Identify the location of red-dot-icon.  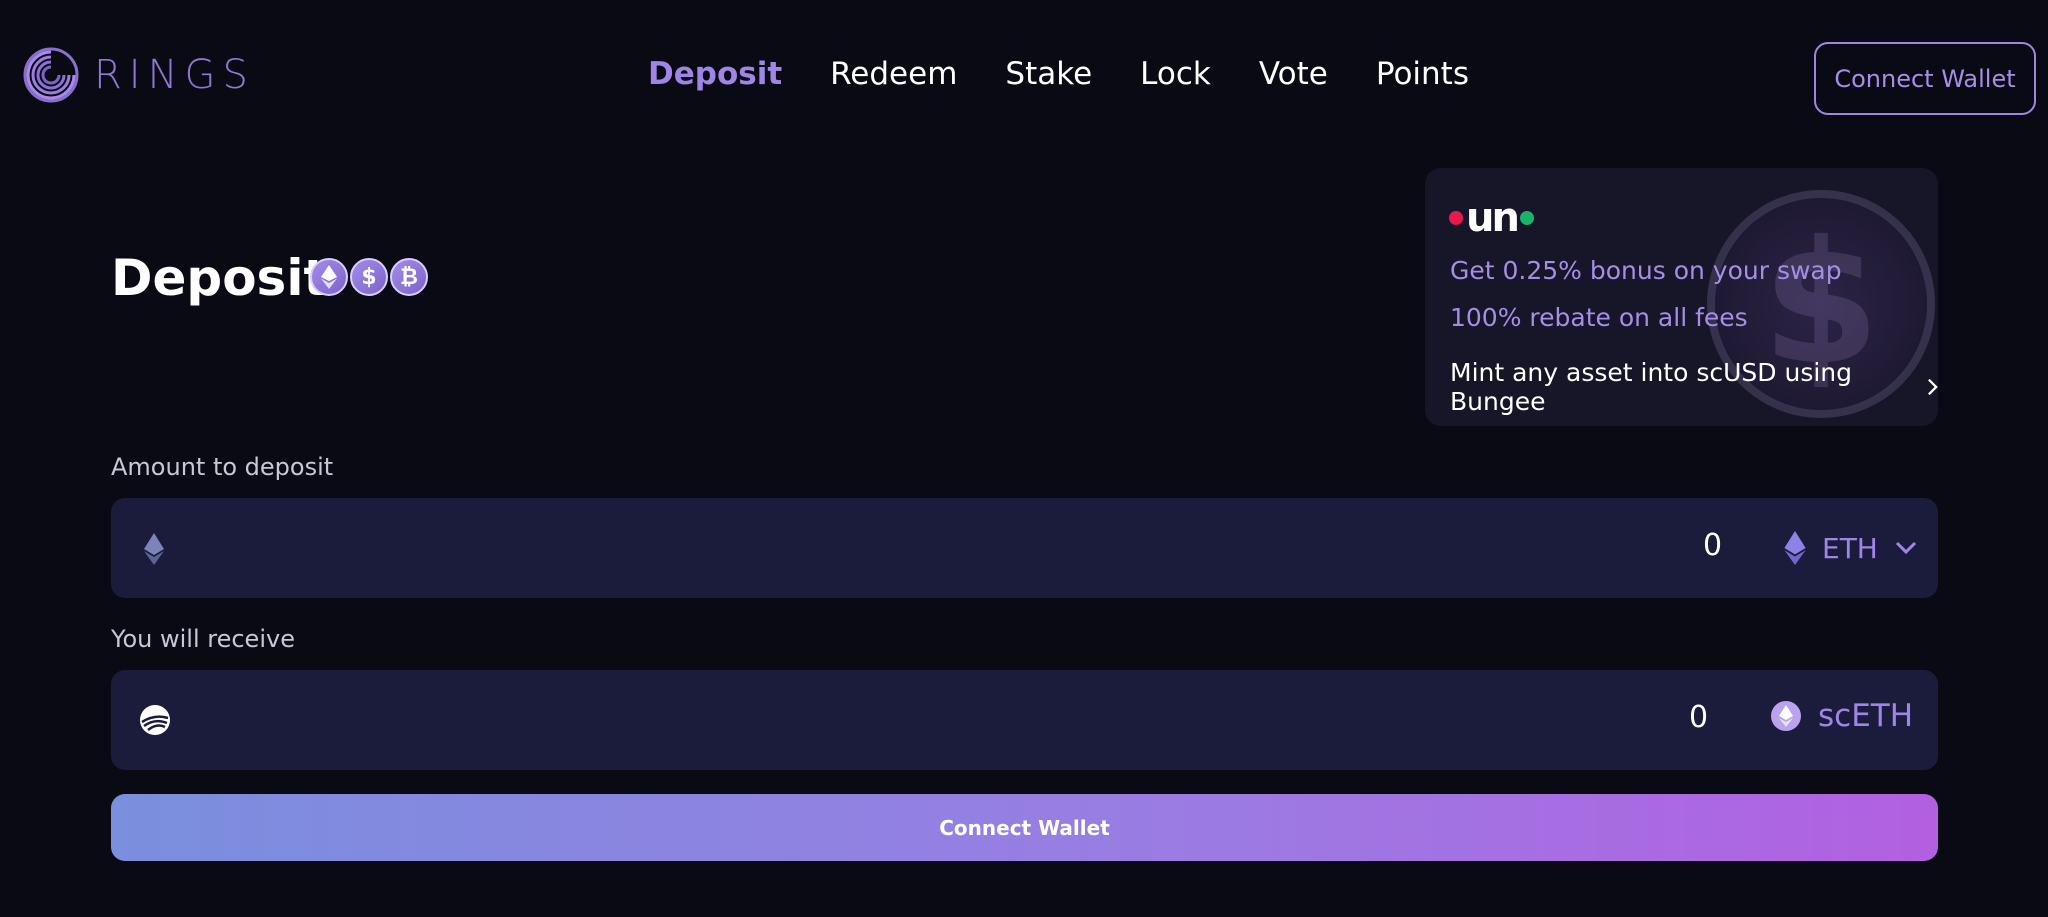
(1456, 218).